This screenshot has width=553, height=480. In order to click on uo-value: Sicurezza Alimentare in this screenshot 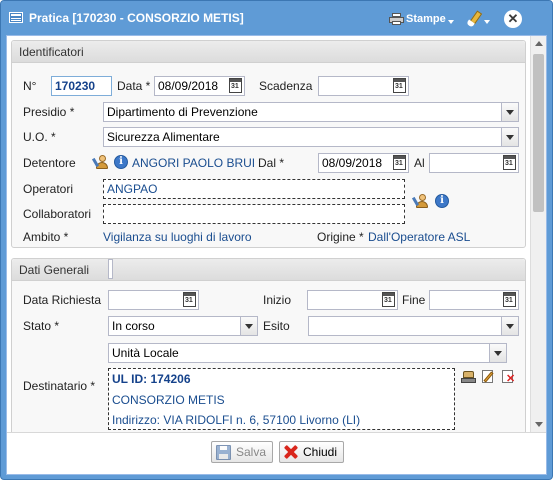, I will do `click(163, 137)`.